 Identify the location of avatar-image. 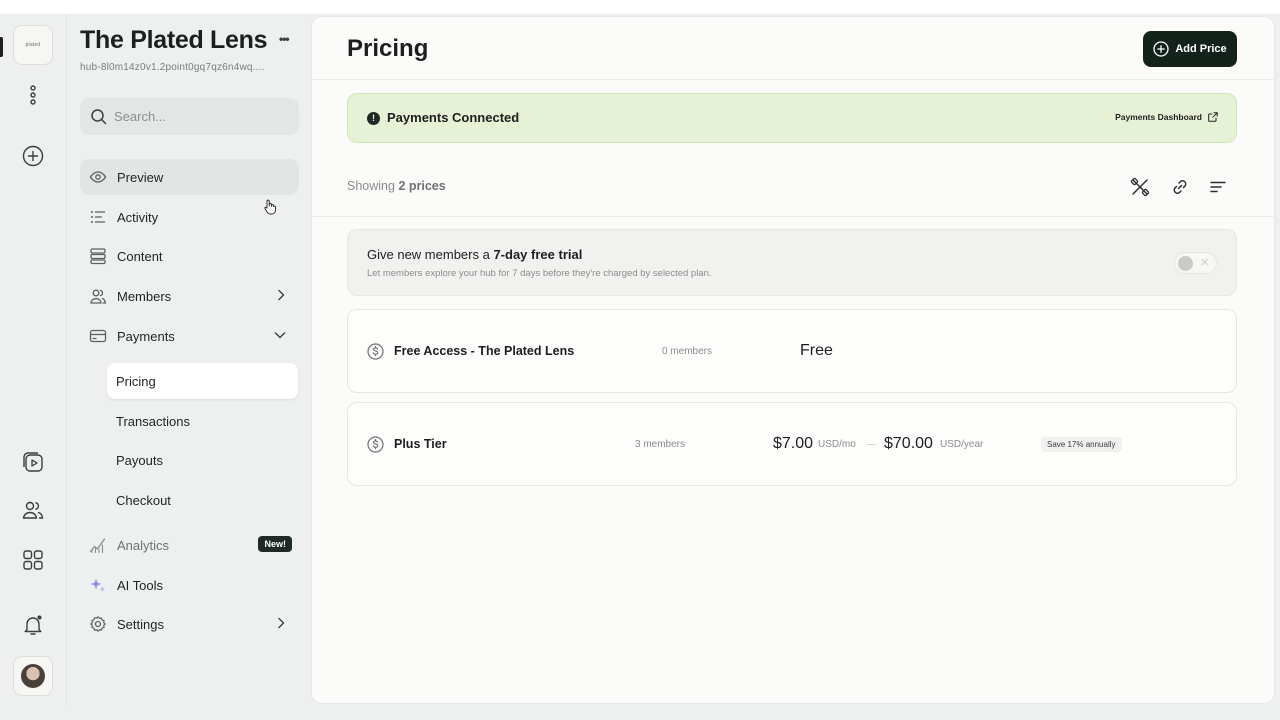
(33, 676).